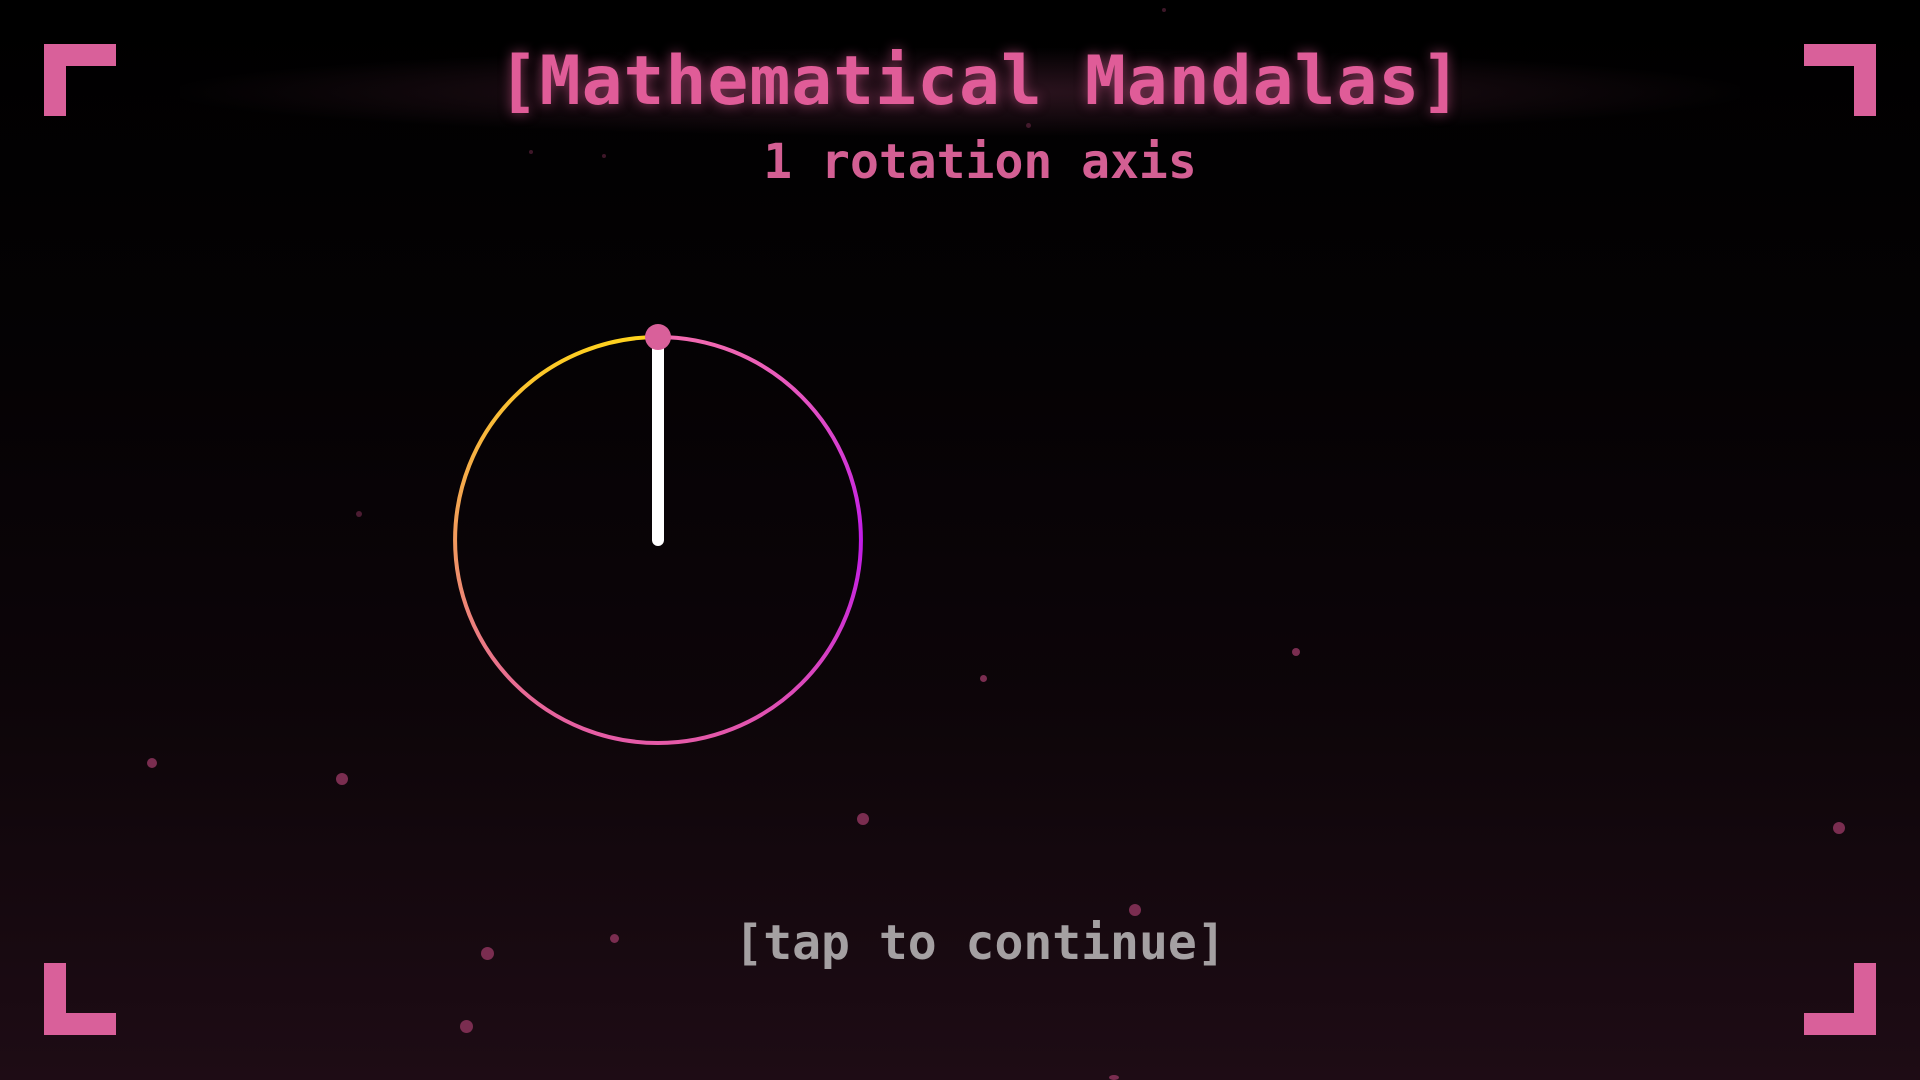 The height and width of the screenshot is (1080, 1920). Describe the element at coordinates (960, 943) in the screenshot. I see `tap-to-continue-prompt: [tap to continue]` at that location.